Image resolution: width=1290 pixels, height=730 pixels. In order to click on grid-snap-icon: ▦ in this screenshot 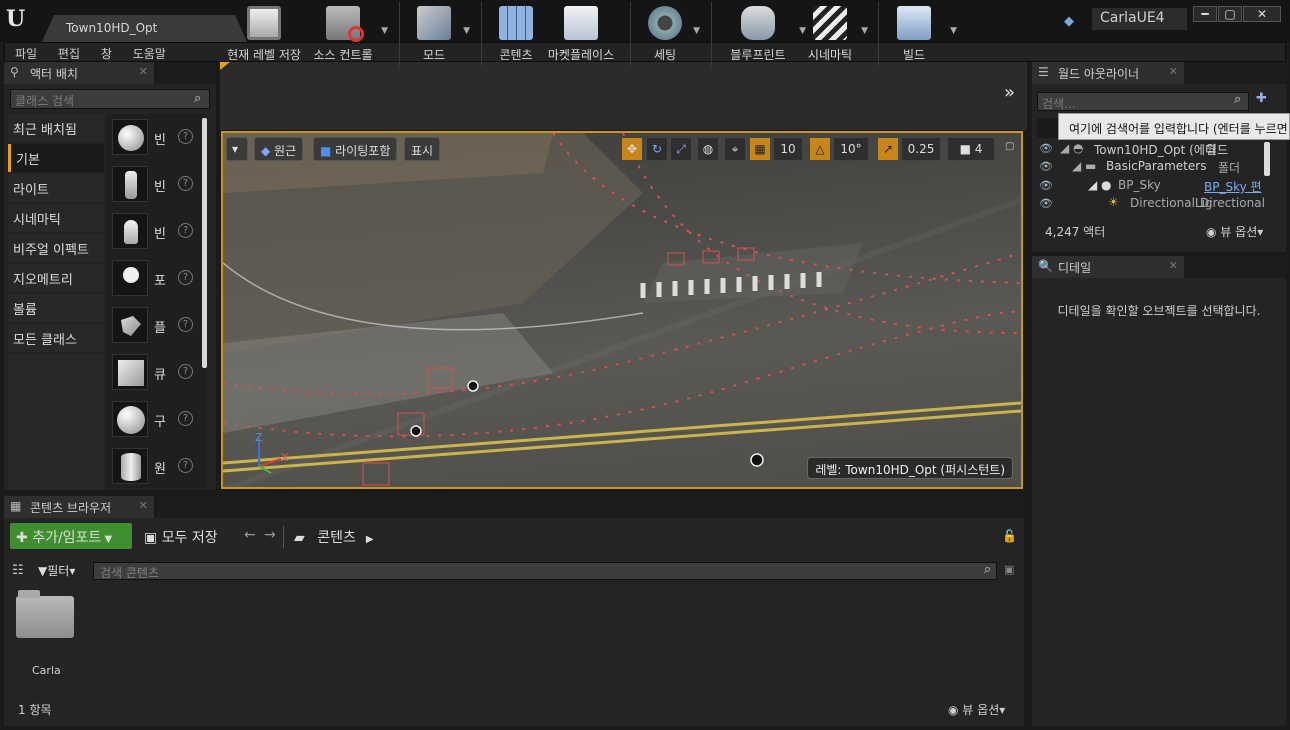, I will do `click(760, 149)`.